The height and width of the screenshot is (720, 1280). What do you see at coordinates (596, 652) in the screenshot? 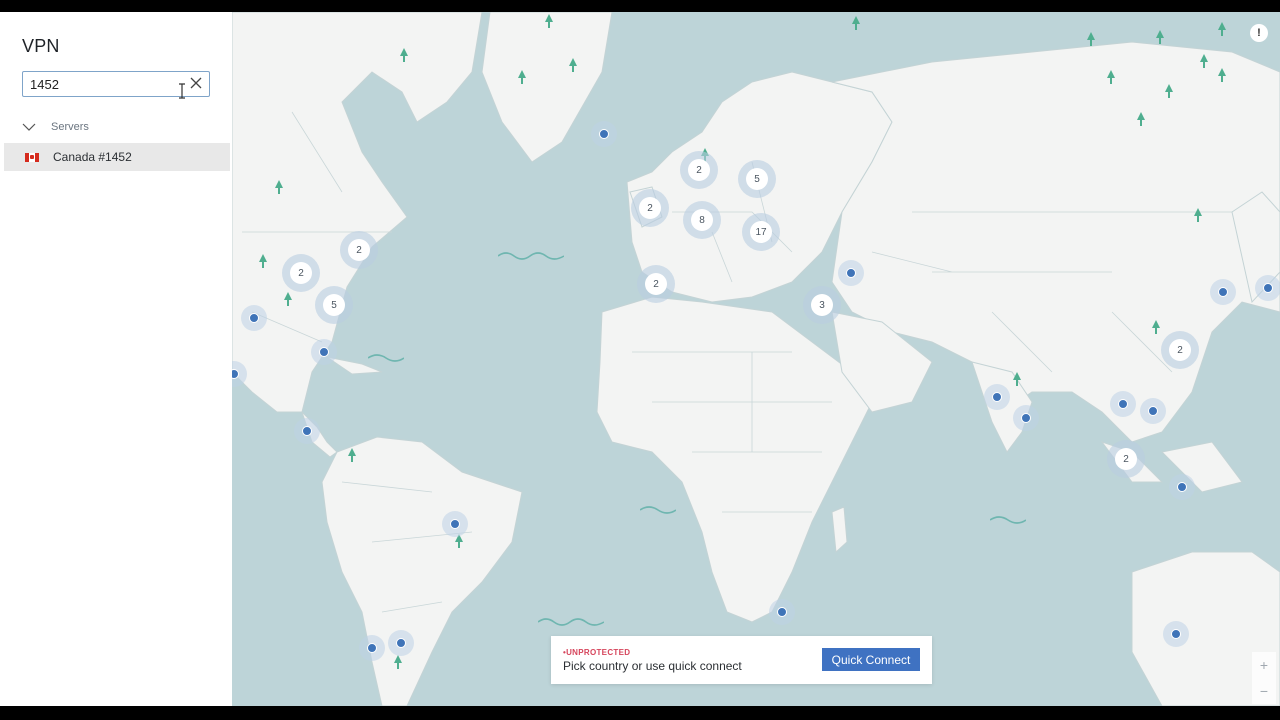
I see `status-badge: UNPROTECTED` at bounding box center [596, 652].